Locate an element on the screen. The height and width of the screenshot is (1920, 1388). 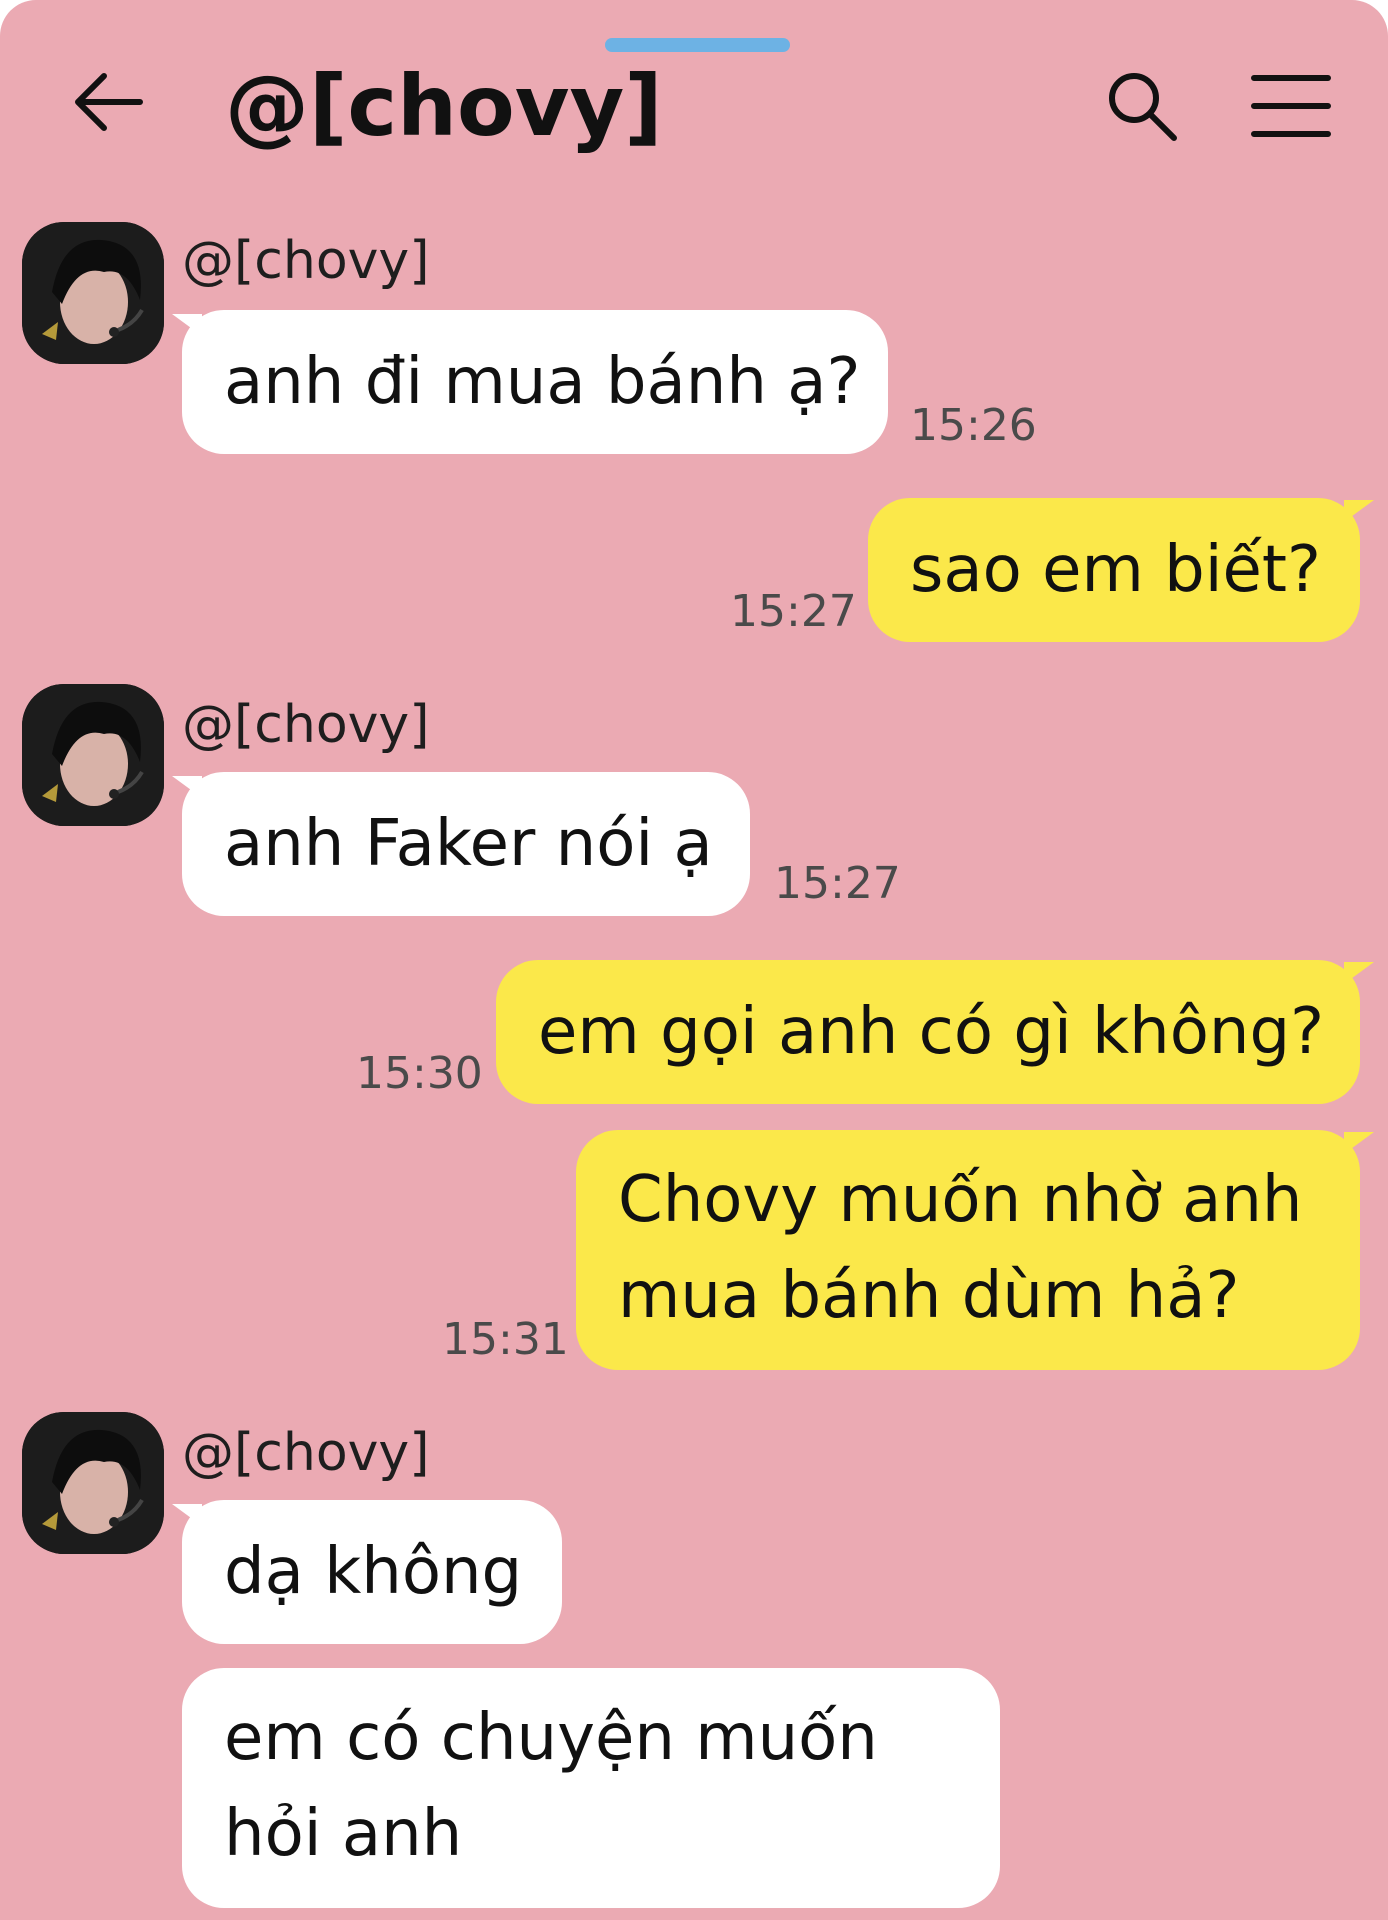
message-line: mua bánh dùm hả? is located at coordinates (929, 1296).